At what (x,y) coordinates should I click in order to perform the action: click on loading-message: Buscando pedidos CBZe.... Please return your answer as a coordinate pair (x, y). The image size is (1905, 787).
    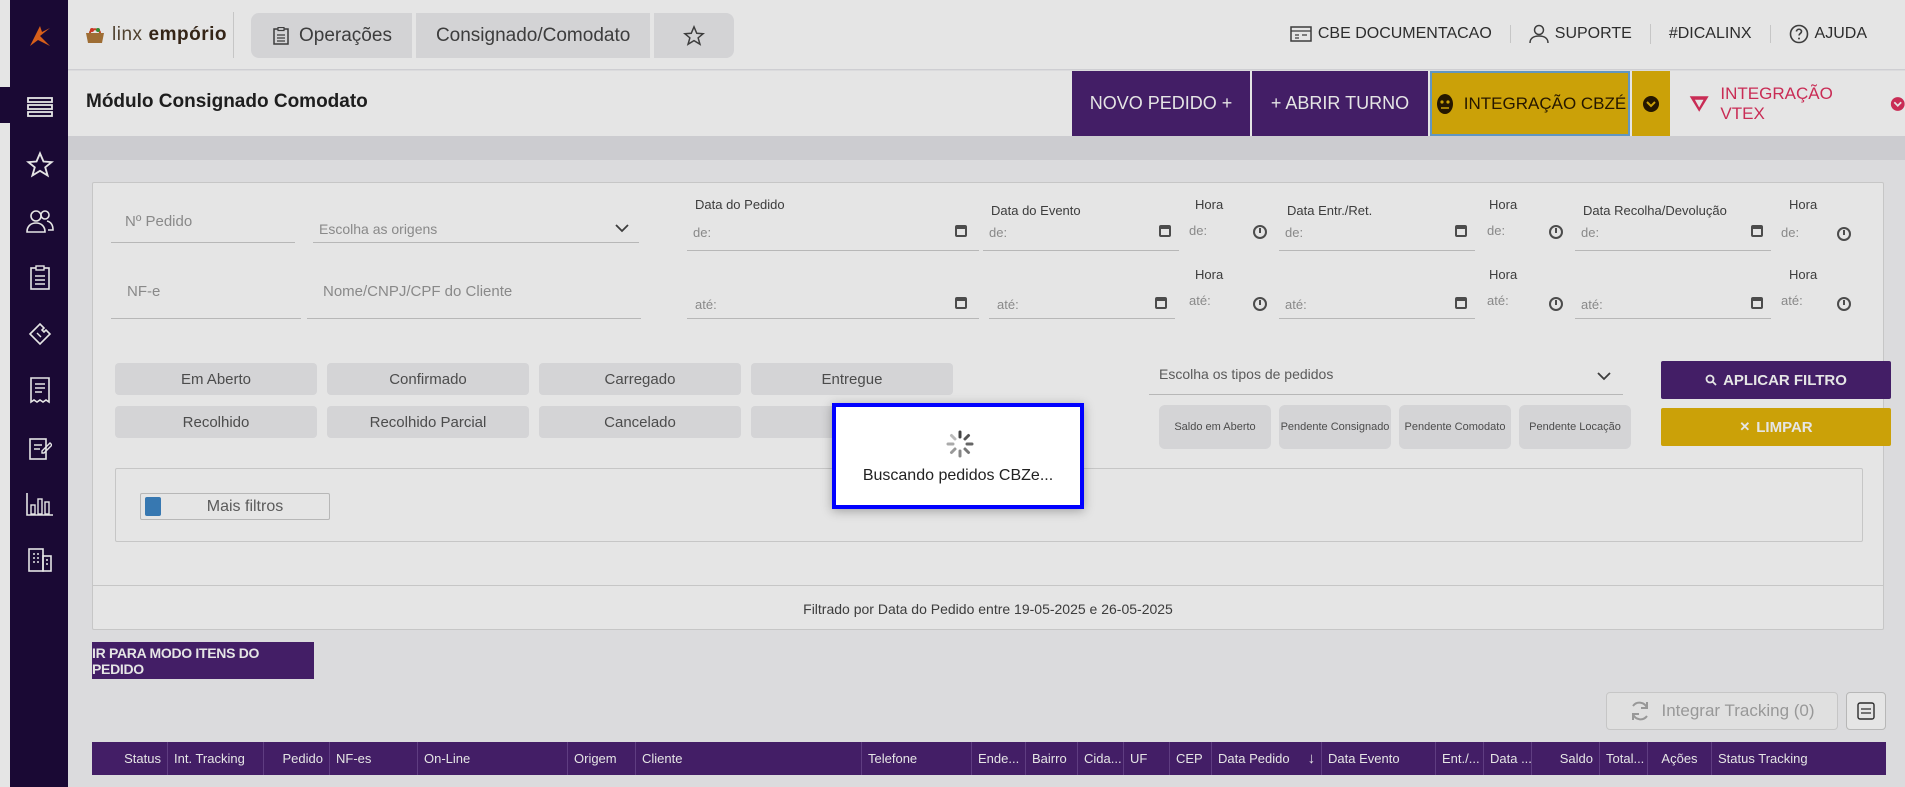
    Looking at the image, I should click on (958, 475).